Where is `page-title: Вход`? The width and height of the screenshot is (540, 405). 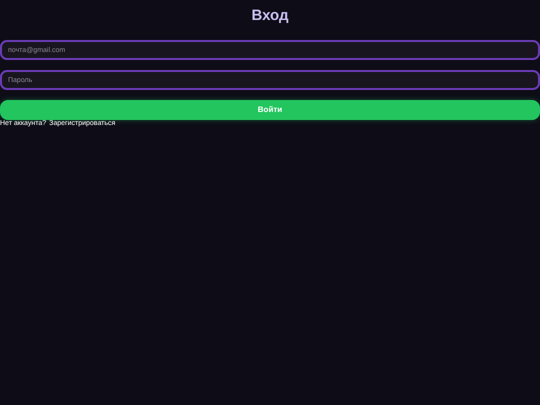
page-title: Вход is located at coordinates (270, 15).